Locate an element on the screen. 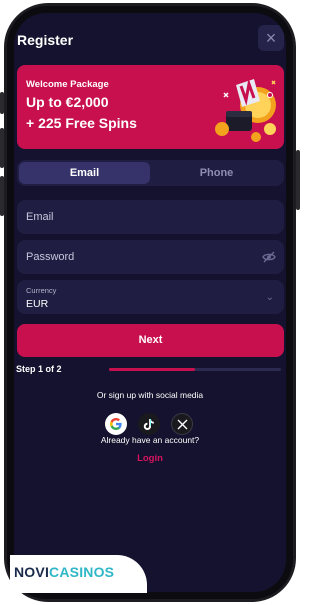 The image size is (320, 605). already-have-account-text: Already have an account? is located at coordinates (150, 440).